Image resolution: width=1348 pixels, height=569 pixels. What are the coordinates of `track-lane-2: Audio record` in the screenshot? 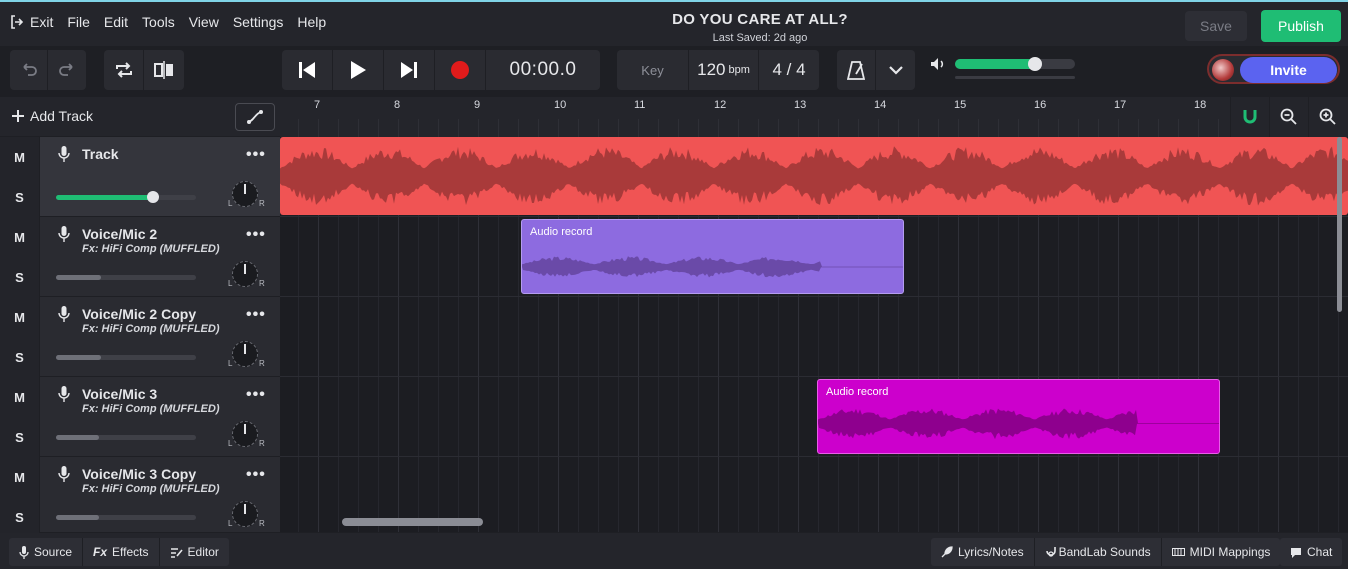 It's located at (814, 257).